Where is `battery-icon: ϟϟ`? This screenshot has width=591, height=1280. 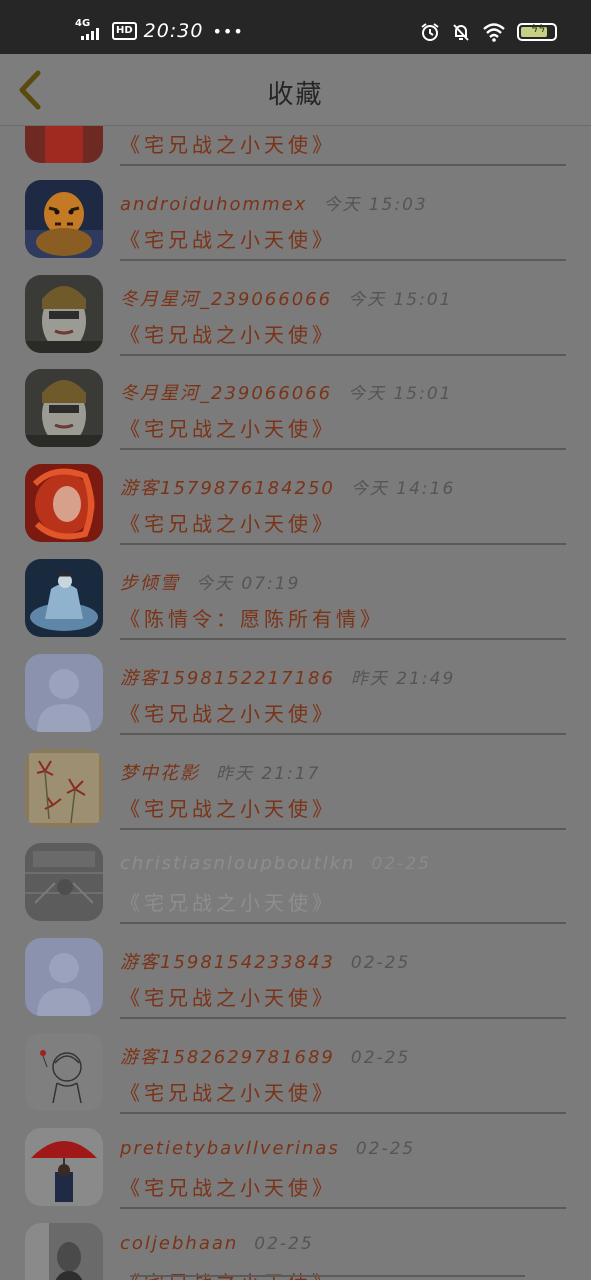 battery-icon: ϟϟ is located at coordinates (537, 31).